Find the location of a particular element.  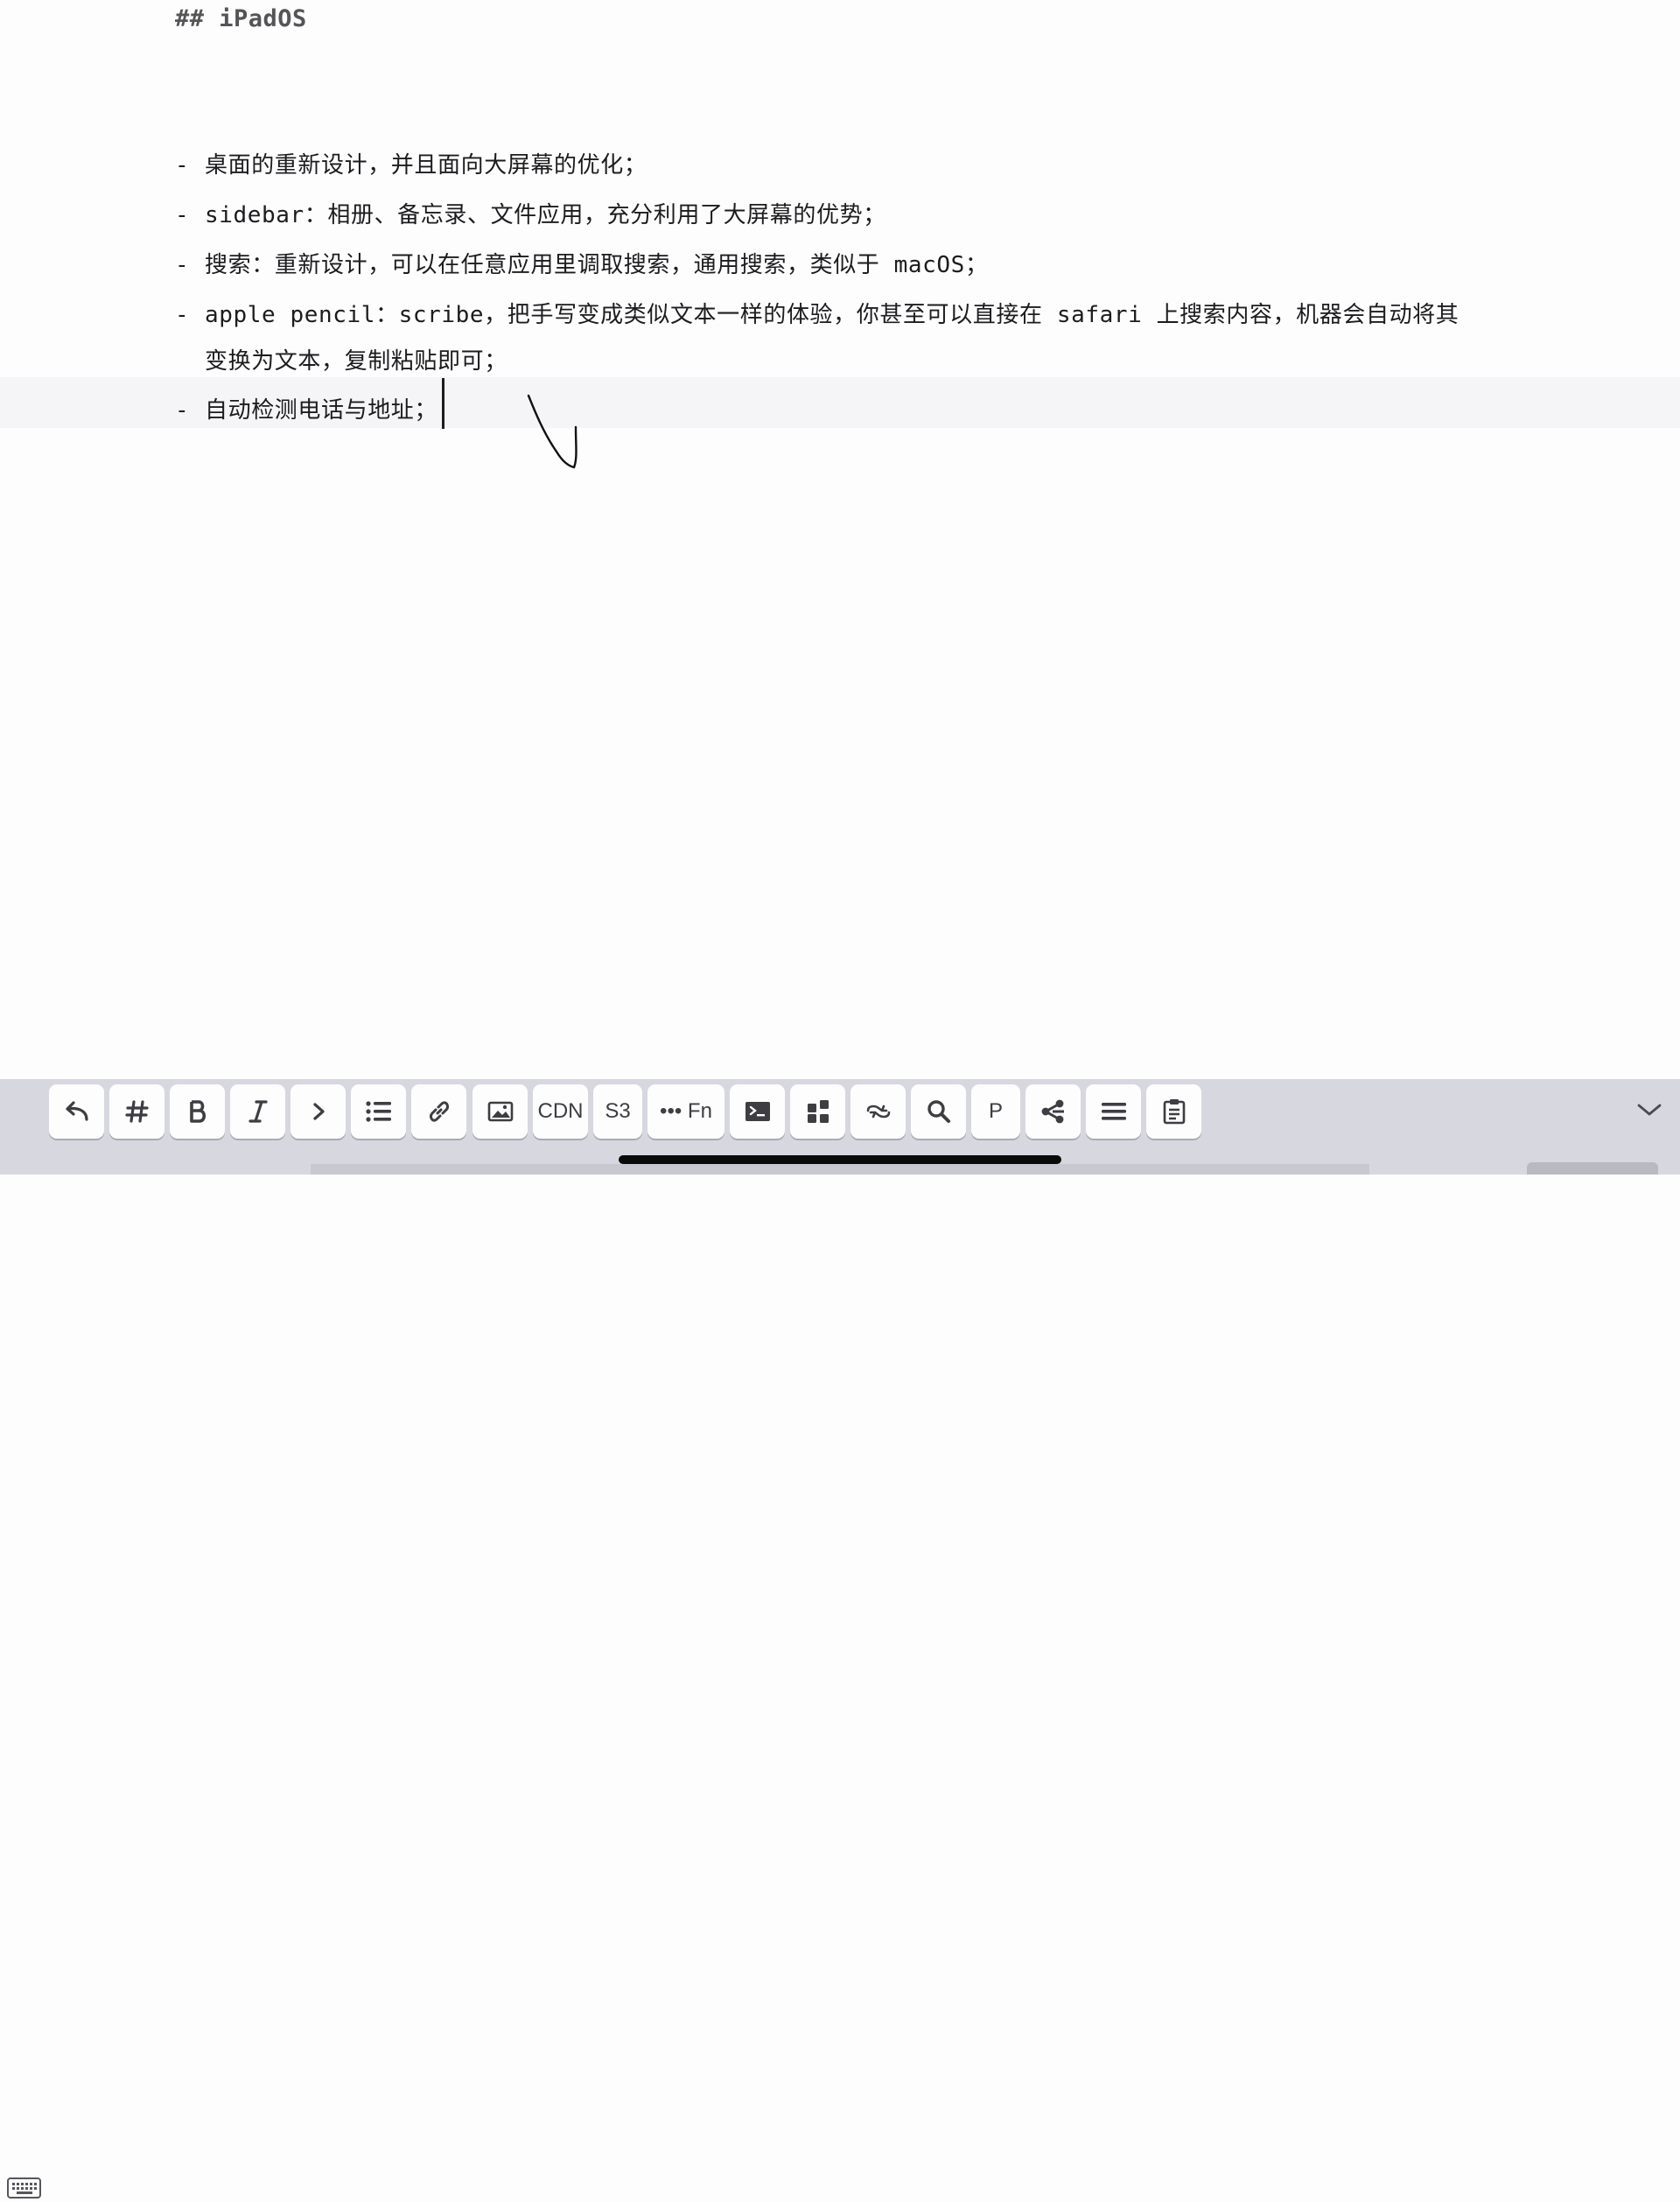

list-icon is located at coordinates (378, 1111).